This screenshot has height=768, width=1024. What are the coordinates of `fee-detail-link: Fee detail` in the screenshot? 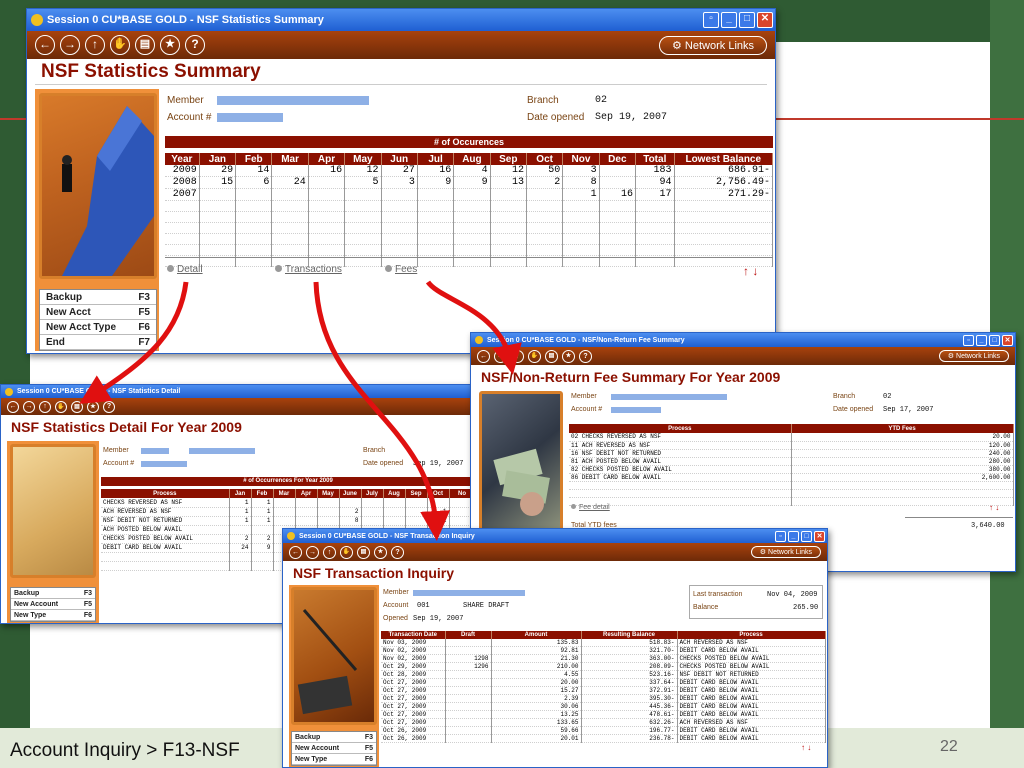 It's located at (590, 507).